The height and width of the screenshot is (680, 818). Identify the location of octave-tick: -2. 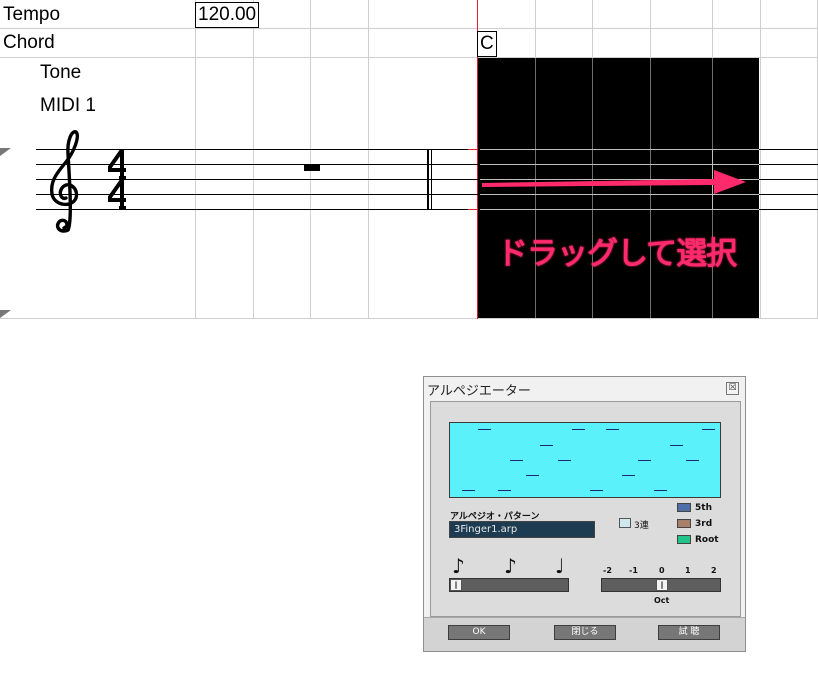
(607, 570).